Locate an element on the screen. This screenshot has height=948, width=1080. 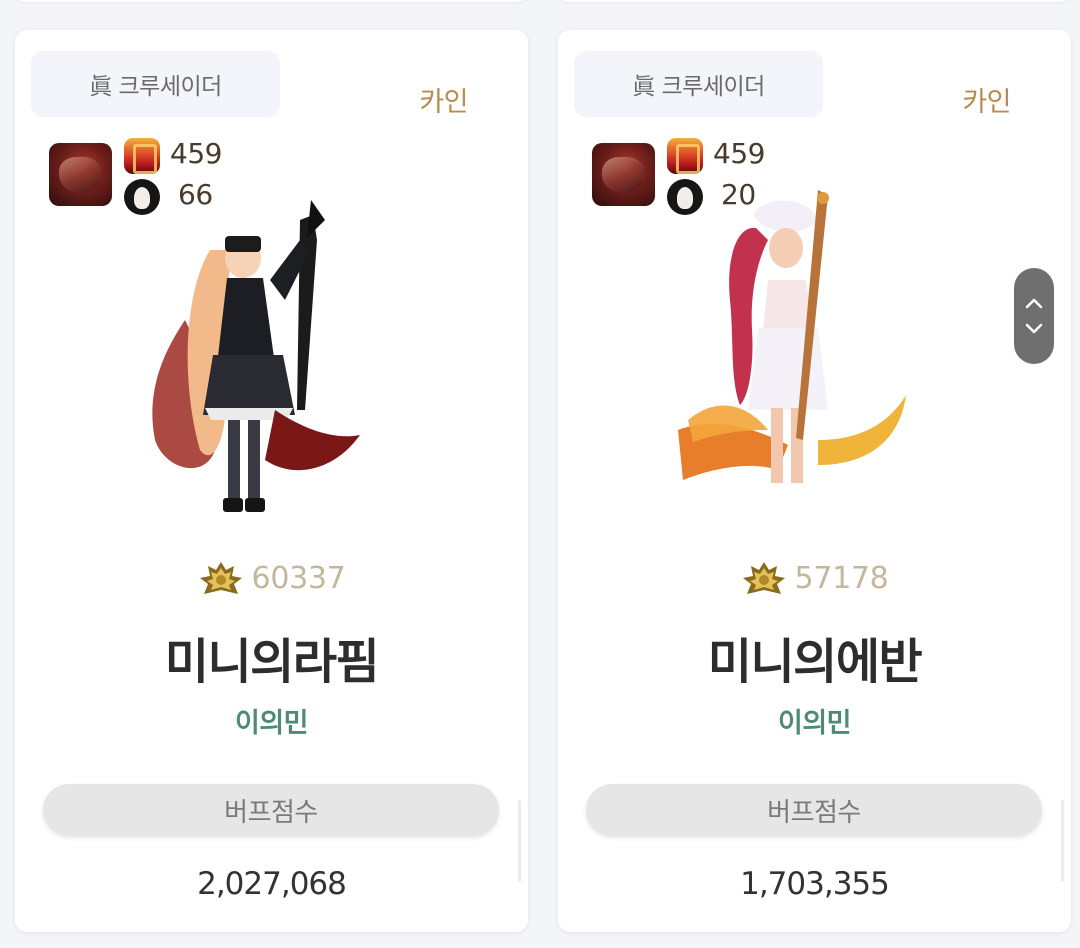
card-above-left is located at coordinates (271, 1).